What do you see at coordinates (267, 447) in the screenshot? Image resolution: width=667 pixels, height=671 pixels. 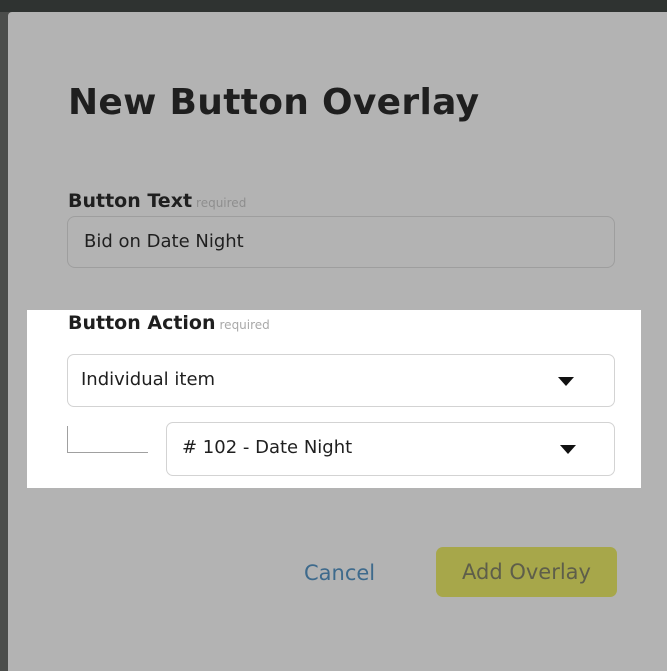 I see `item-value: # 102 - Date Night` at bounding box center [267, 447].